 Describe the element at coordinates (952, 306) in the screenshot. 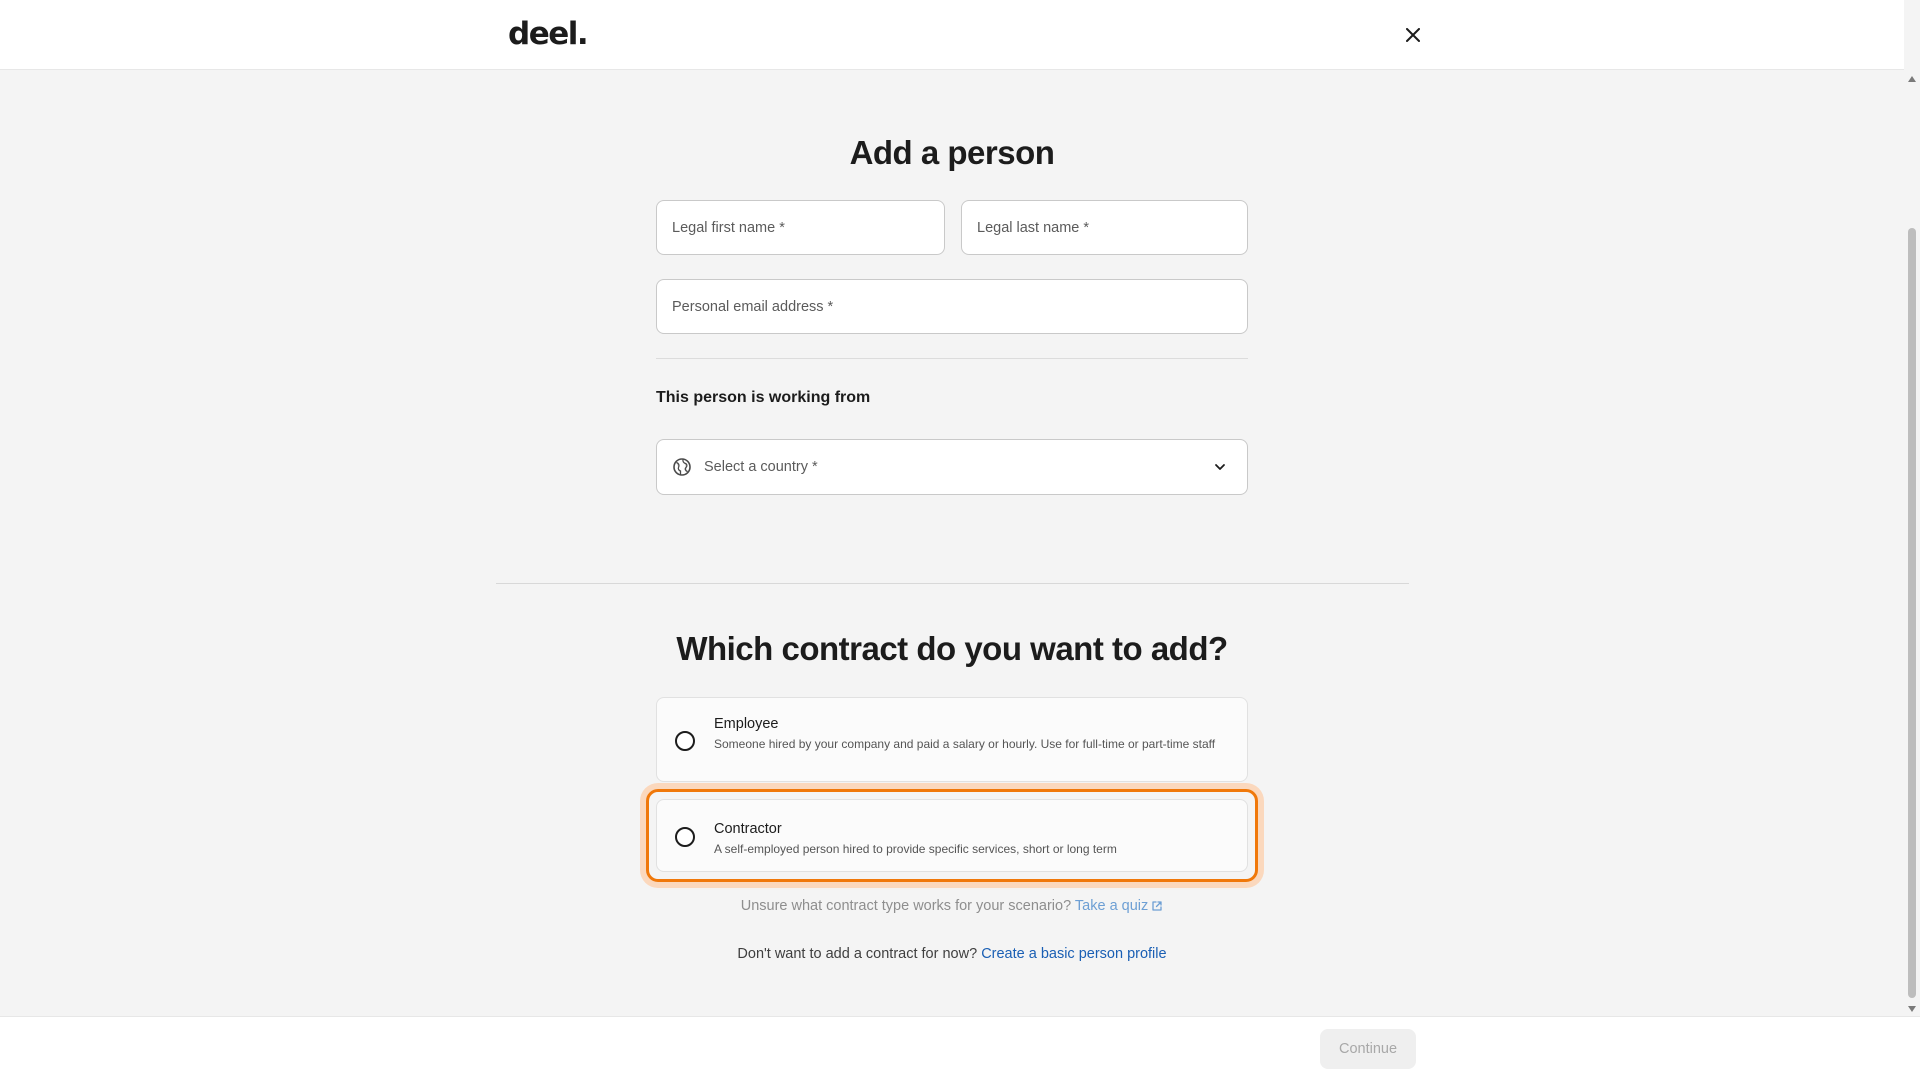

I see `personal-email-field: Personal email address *` at that location.